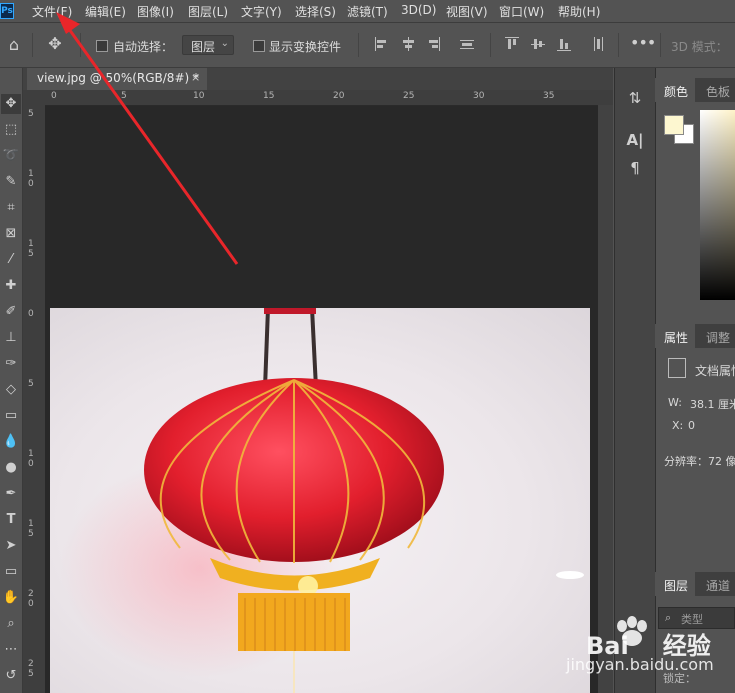  What do you see at coordinates (564, 44) in the screenshot?
I see `align-bottom-icon` at bounding box center [564, 44].